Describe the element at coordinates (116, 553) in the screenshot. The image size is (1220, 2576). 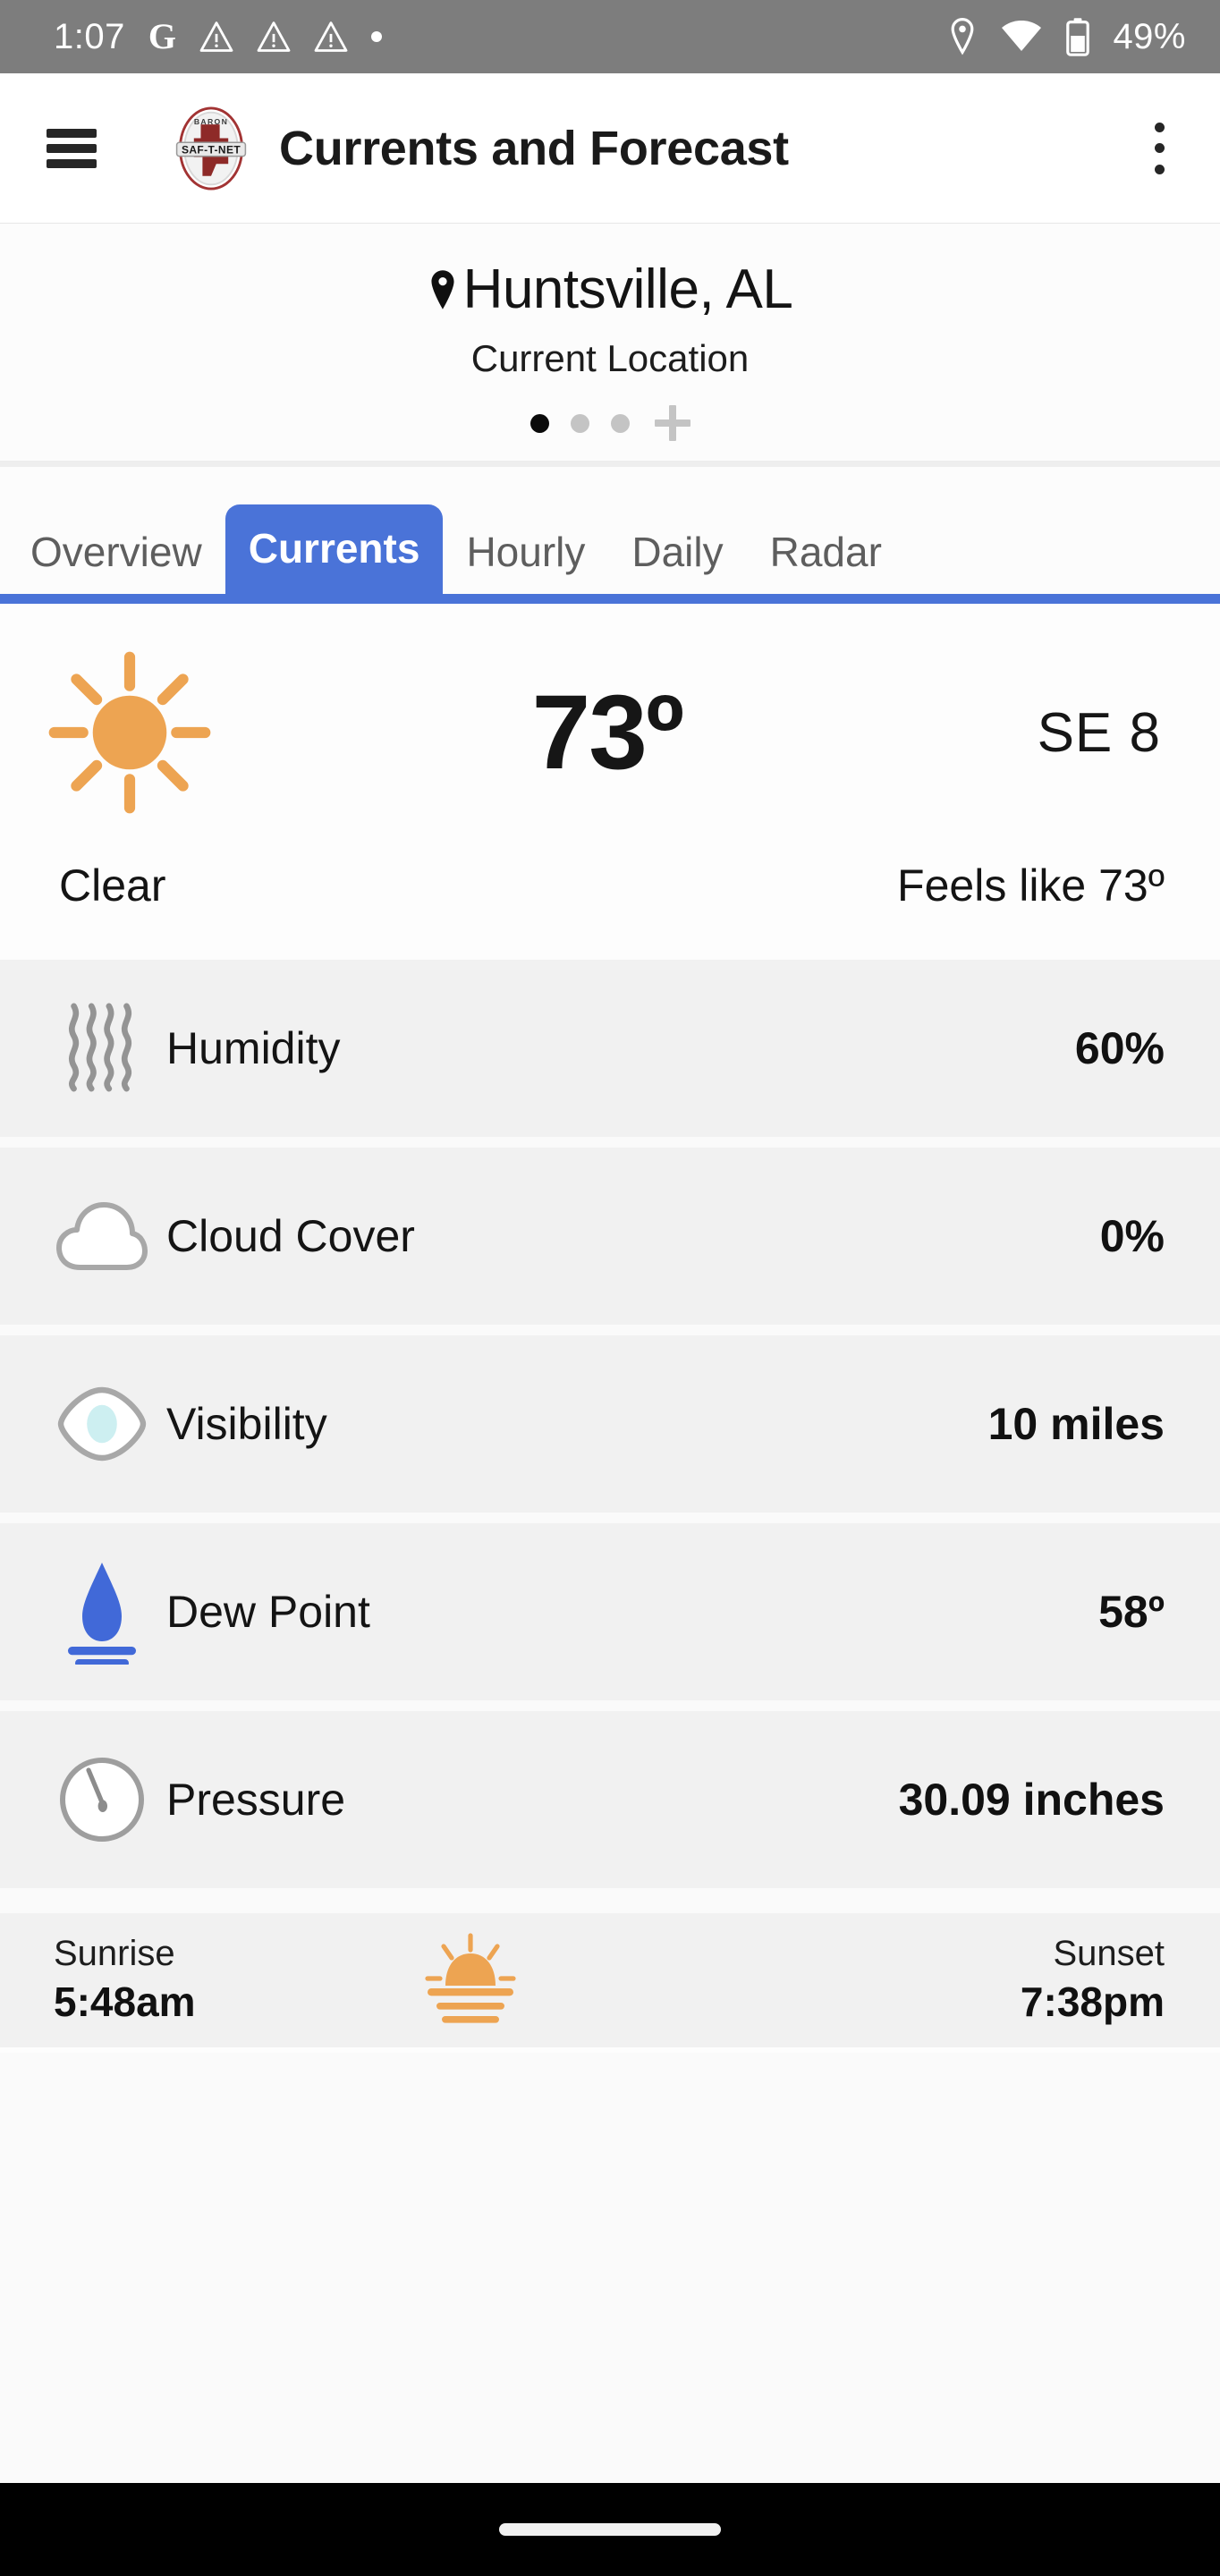
I see `tab-overview: Overview` at that location.